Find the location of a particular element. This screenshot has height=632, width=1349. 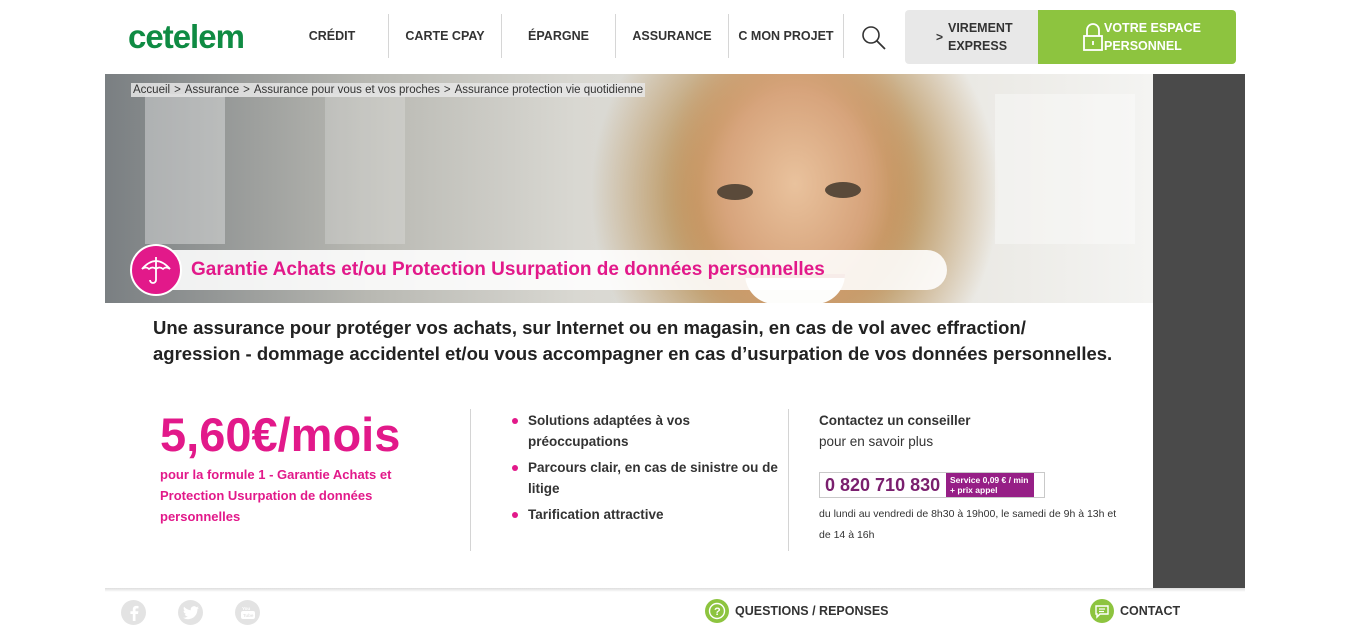

service-price-line1: Service 0,09 € / min is located at coordinates (989, 480).